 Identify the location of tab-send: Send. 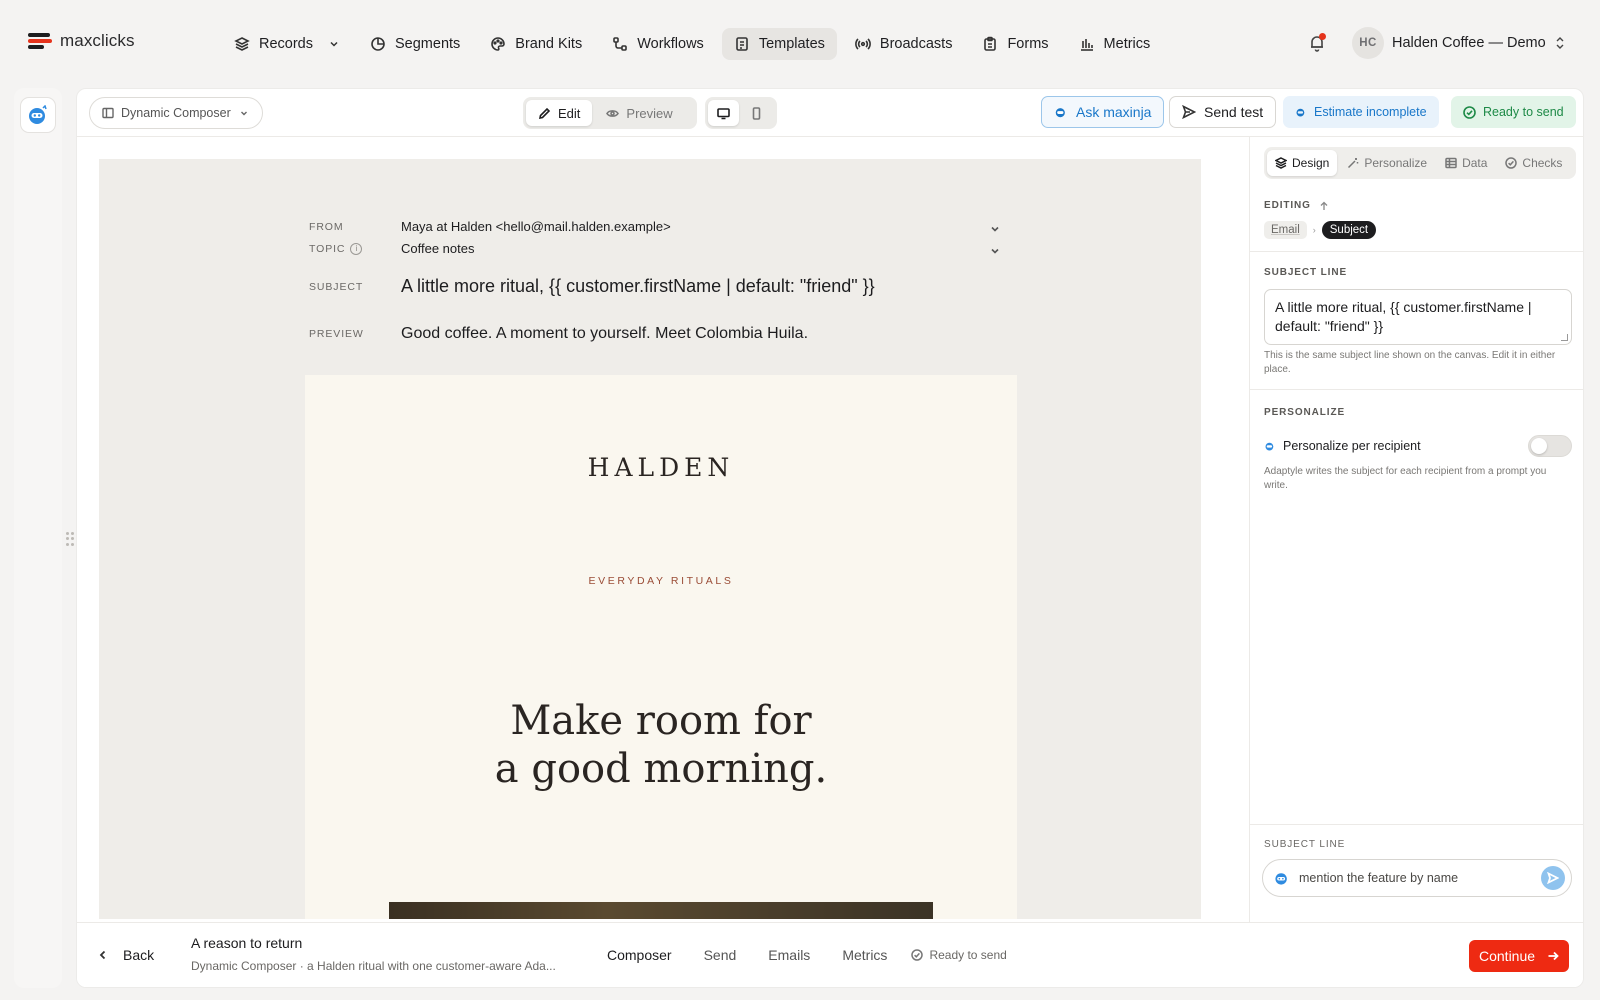
(720, 955).